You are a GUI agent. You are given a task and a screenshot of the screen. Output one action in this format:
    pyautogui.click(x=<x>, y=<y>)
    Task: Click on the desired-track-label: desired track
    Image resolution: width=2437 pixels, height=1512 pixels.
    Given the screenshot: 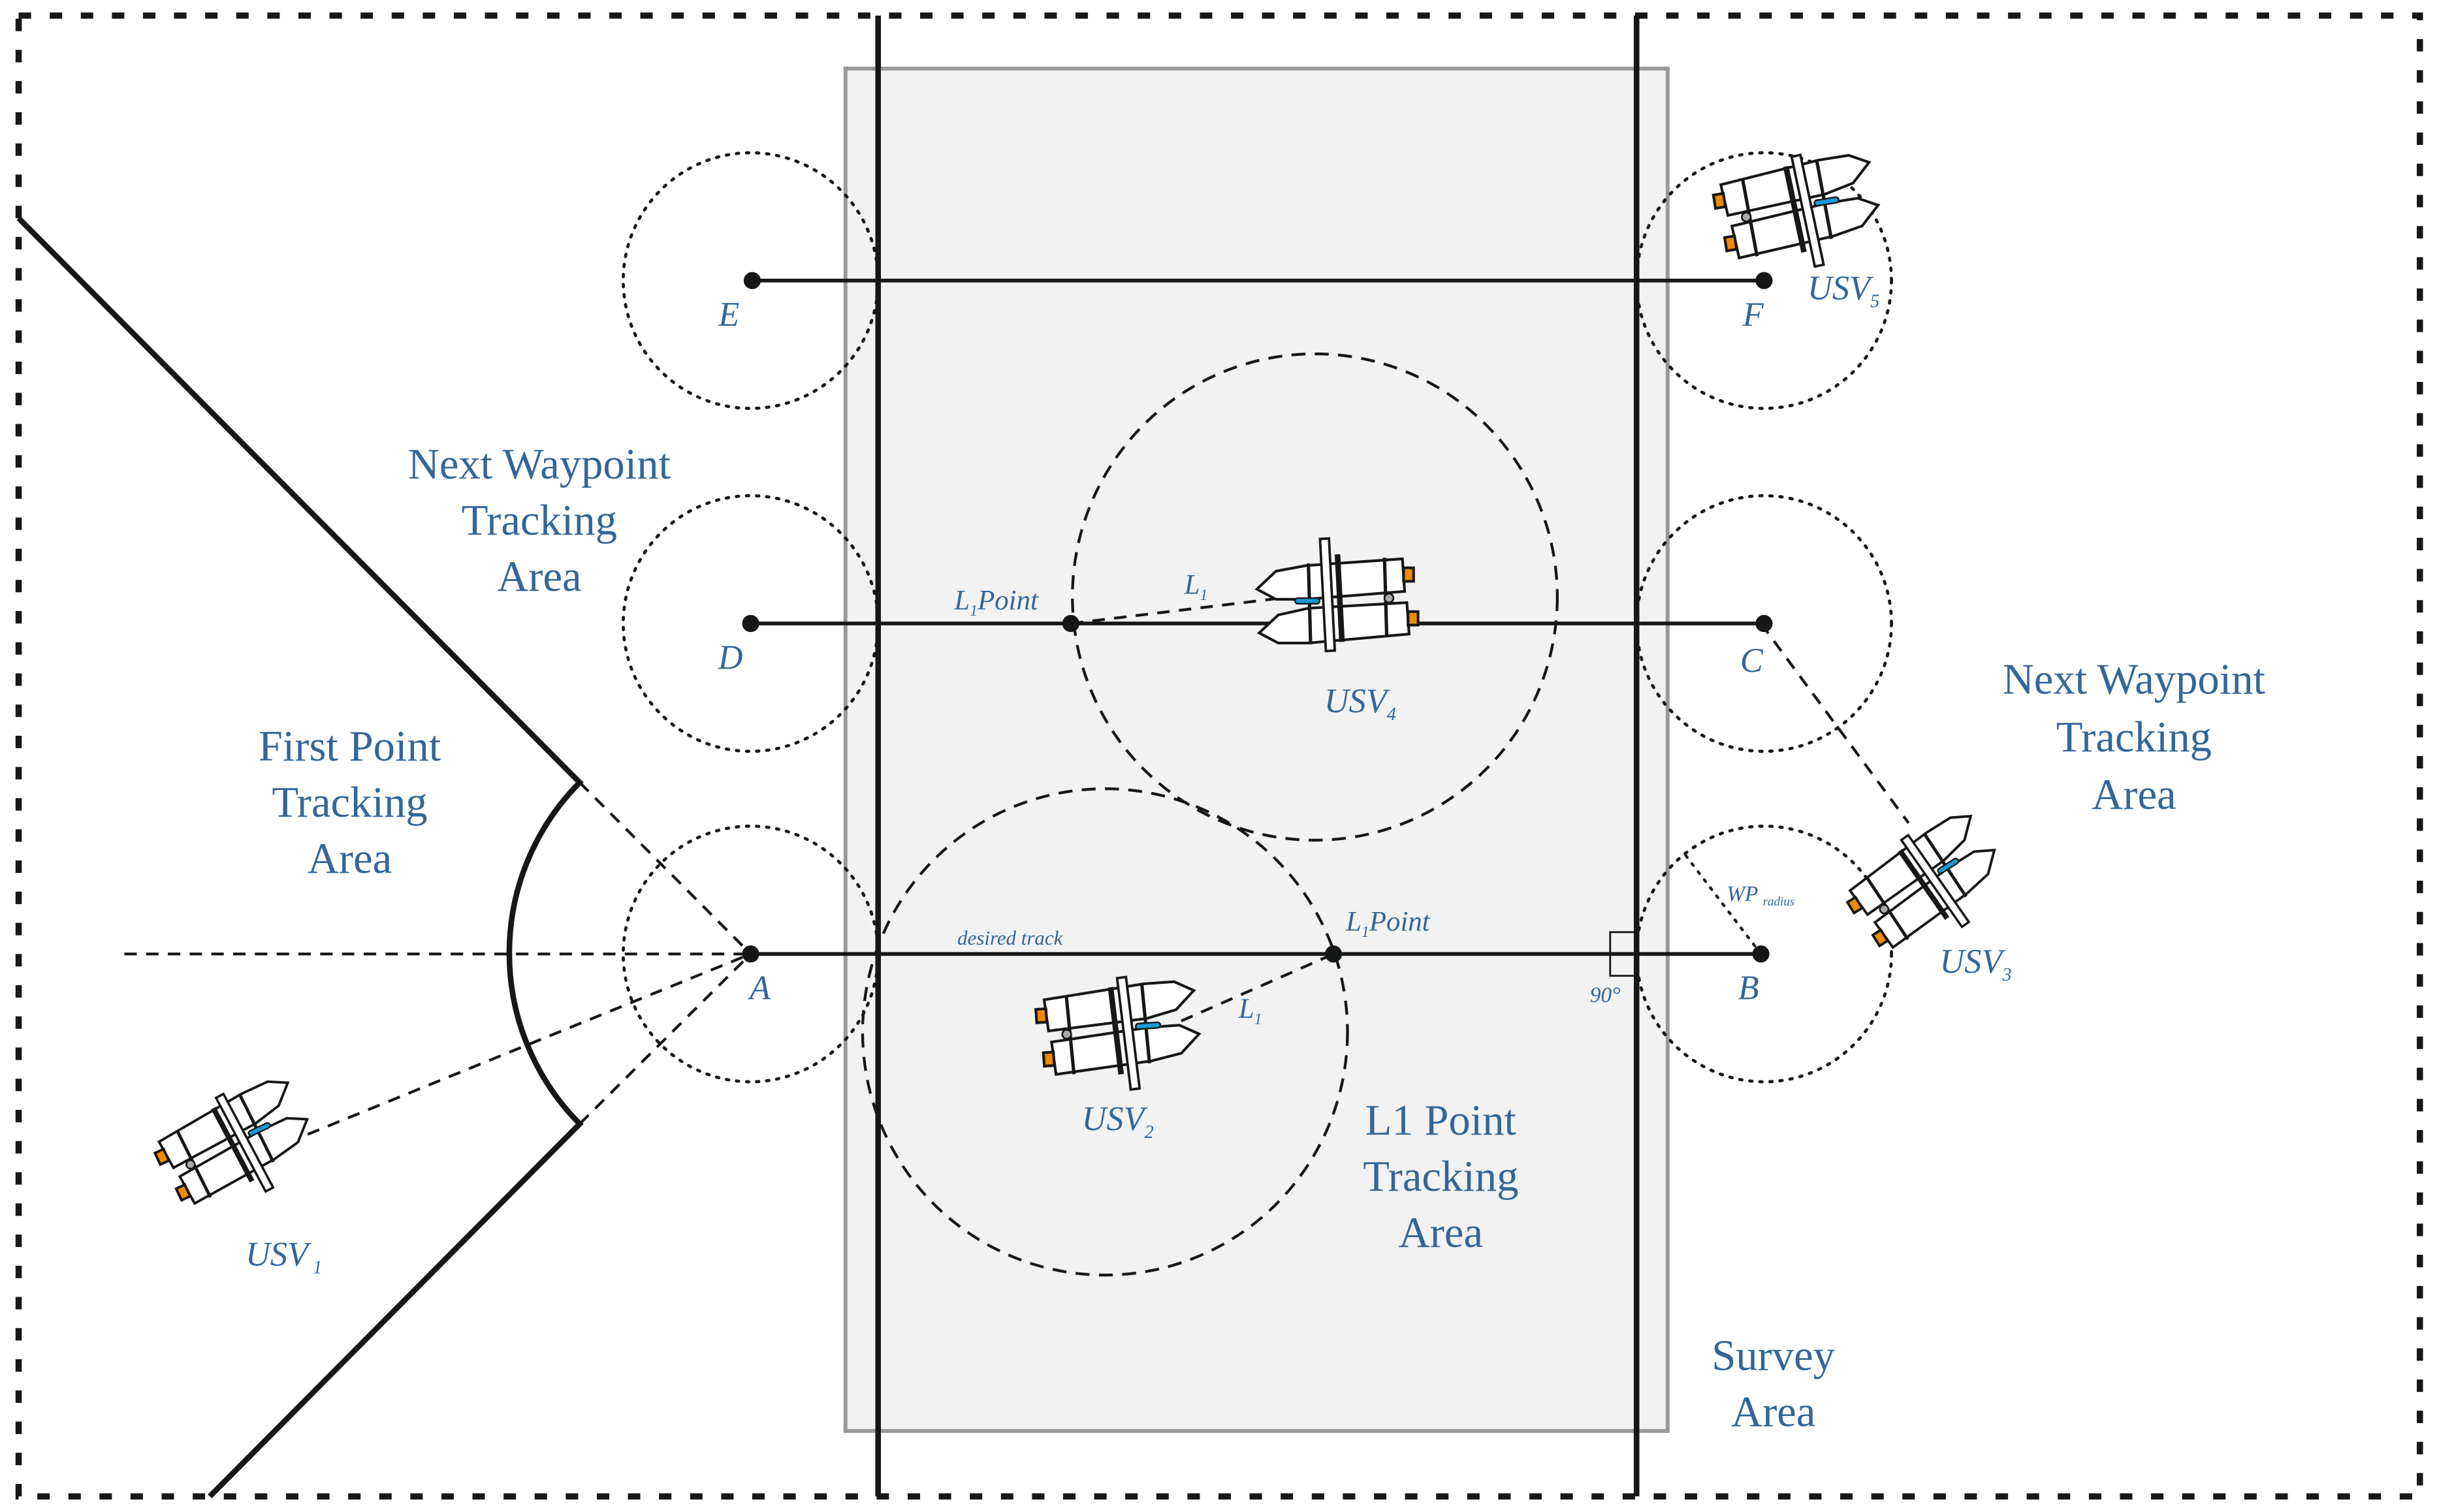 What is the action you would take?
    pyautogui.click(x=1010, y=937)
    